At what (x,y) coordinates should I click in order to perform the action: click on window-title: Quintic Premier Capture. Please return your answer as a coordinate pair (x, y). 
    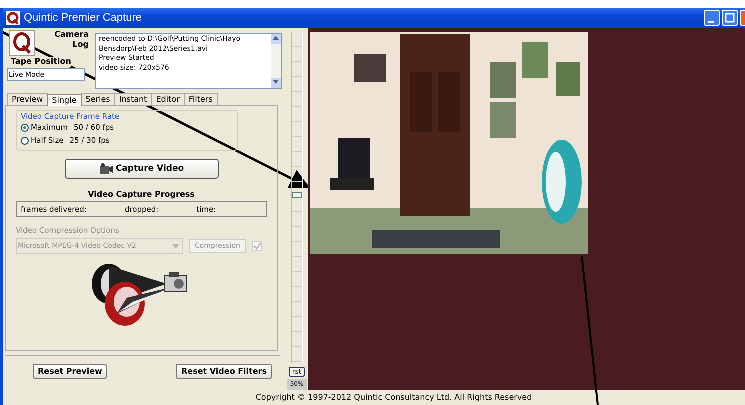
    Looking at the image, I should click on (83, 18).